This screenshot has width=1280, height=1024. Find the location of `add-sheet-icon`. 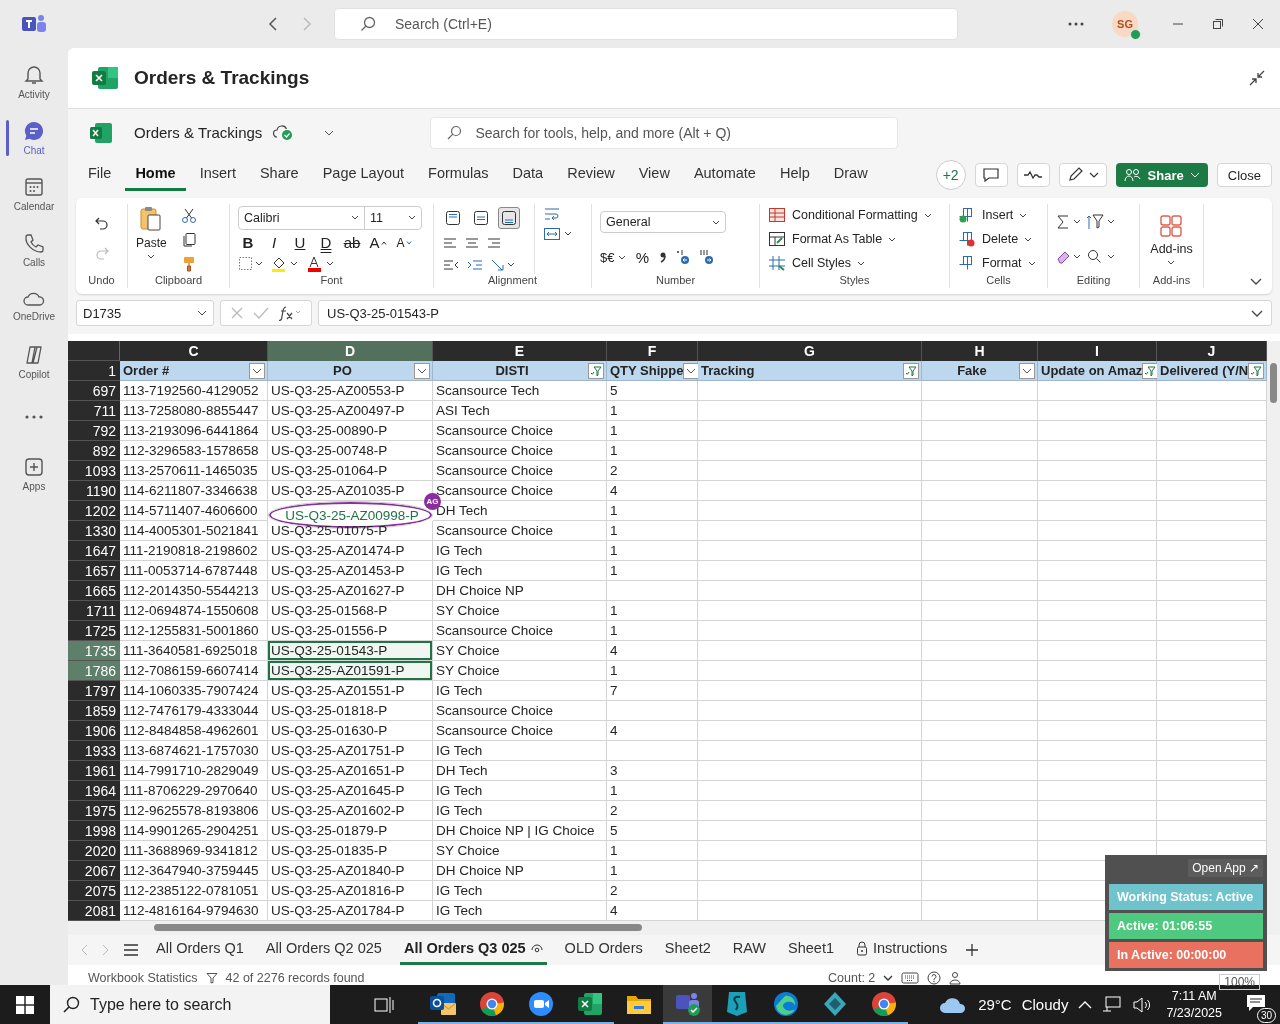

add-sheet-icon is located at coordinates (972, 950).